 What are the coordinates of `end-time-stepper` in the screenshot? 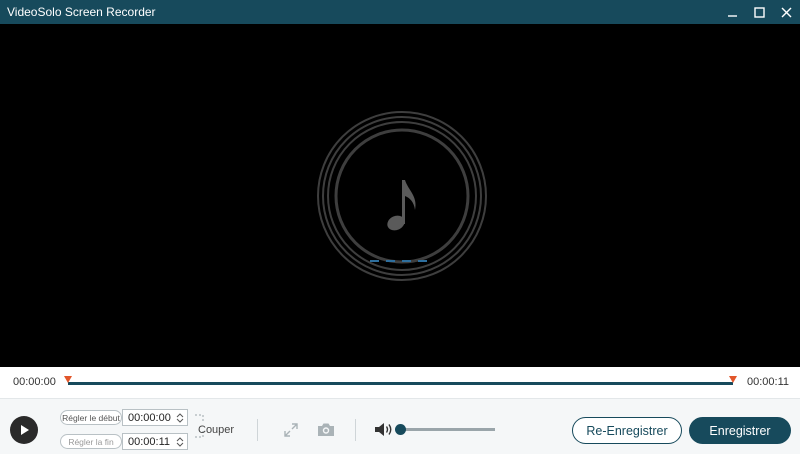 It's located at (180, 441).